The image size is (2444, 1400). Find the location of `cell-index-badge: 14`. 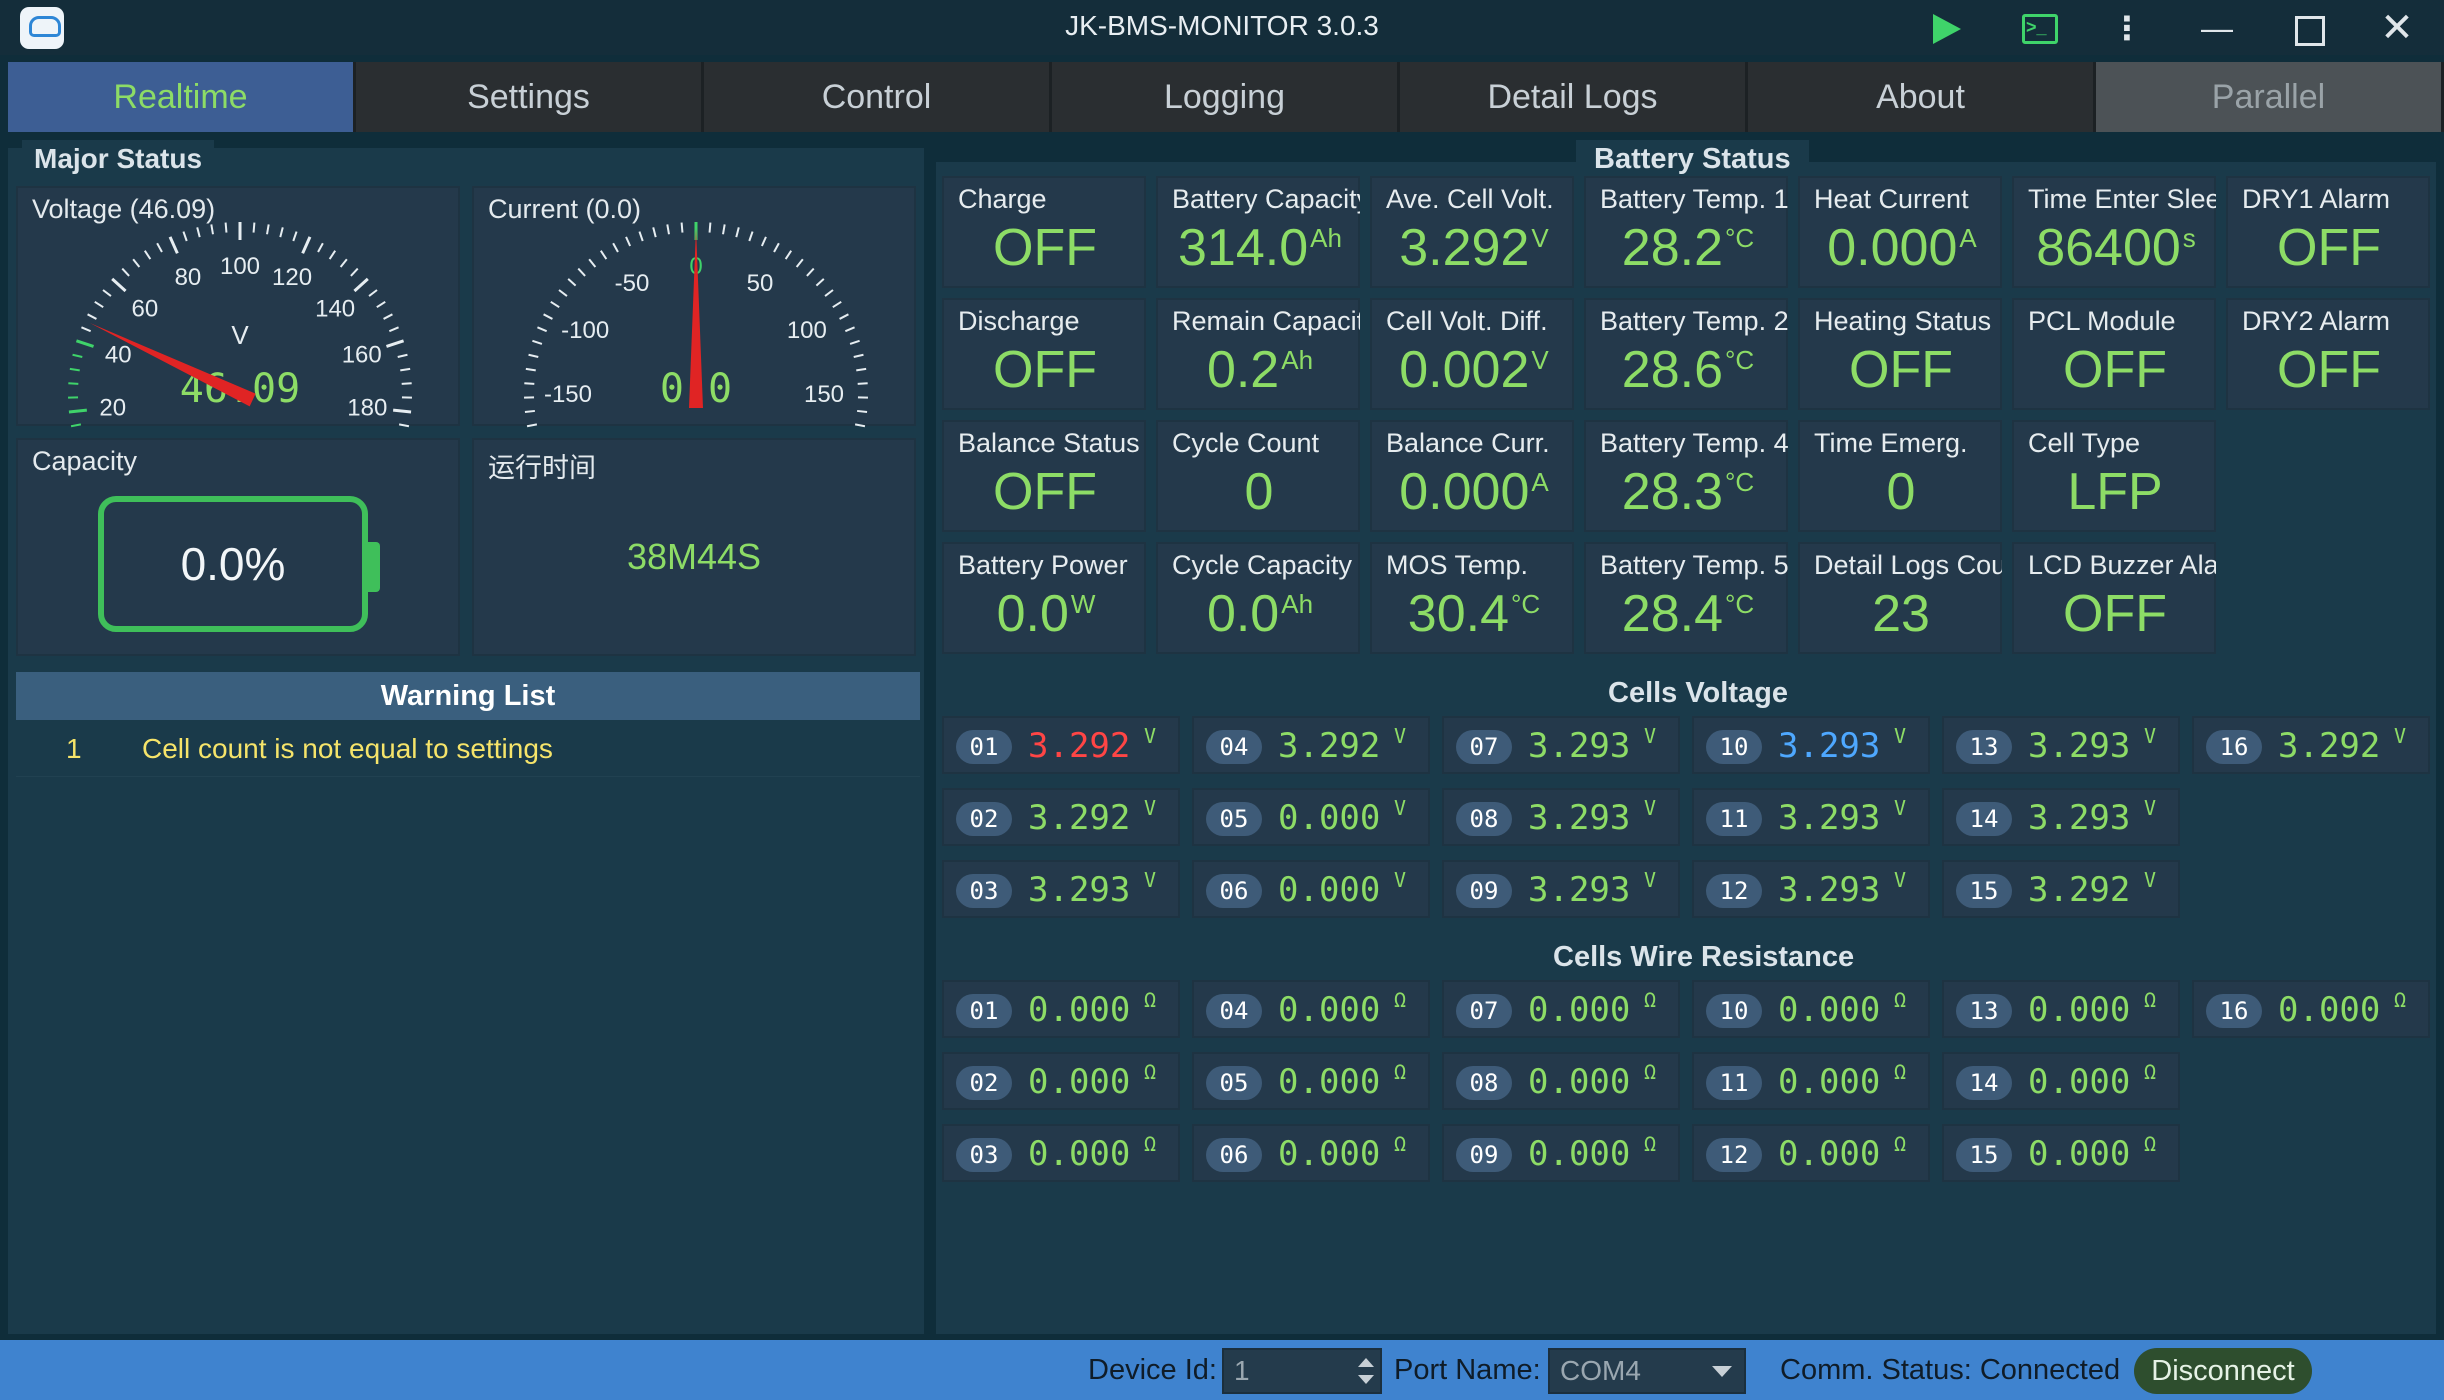

cell-index-badge: 14 is located at coordinates (1984, 819).